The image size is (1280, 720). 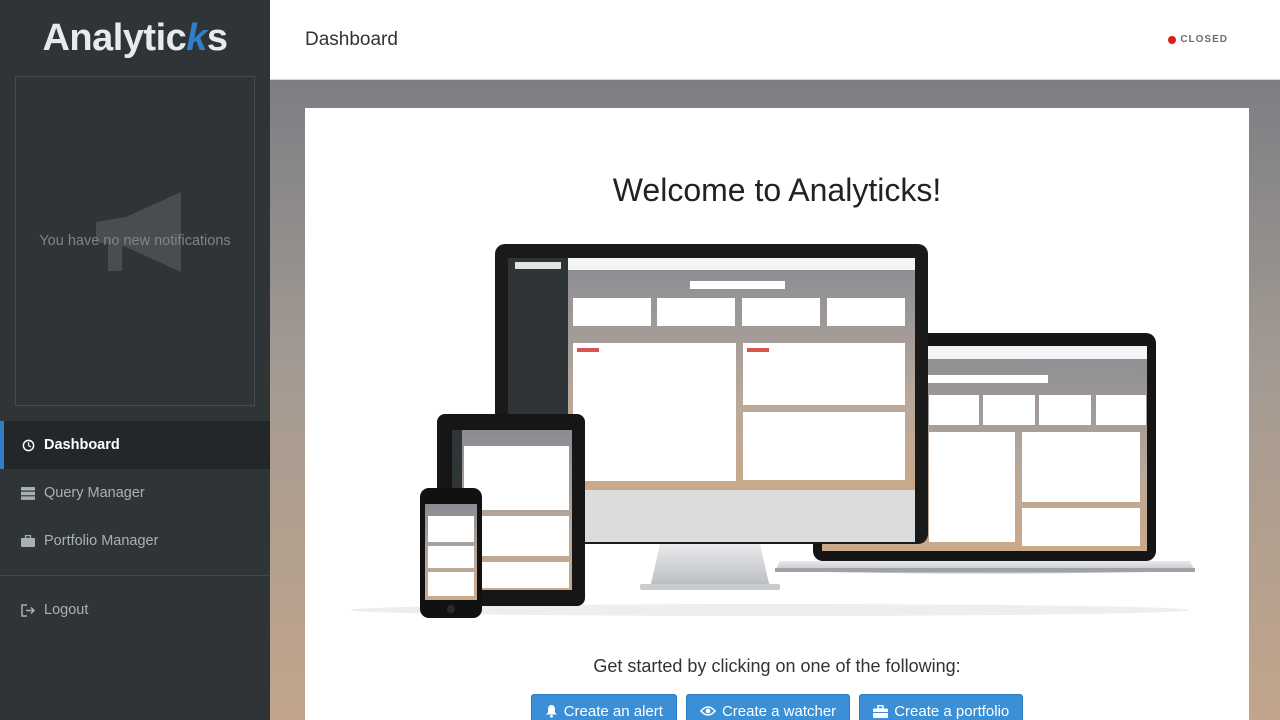 I want to click on create-alert-button: Create an alert, so click(x=603, y=707).